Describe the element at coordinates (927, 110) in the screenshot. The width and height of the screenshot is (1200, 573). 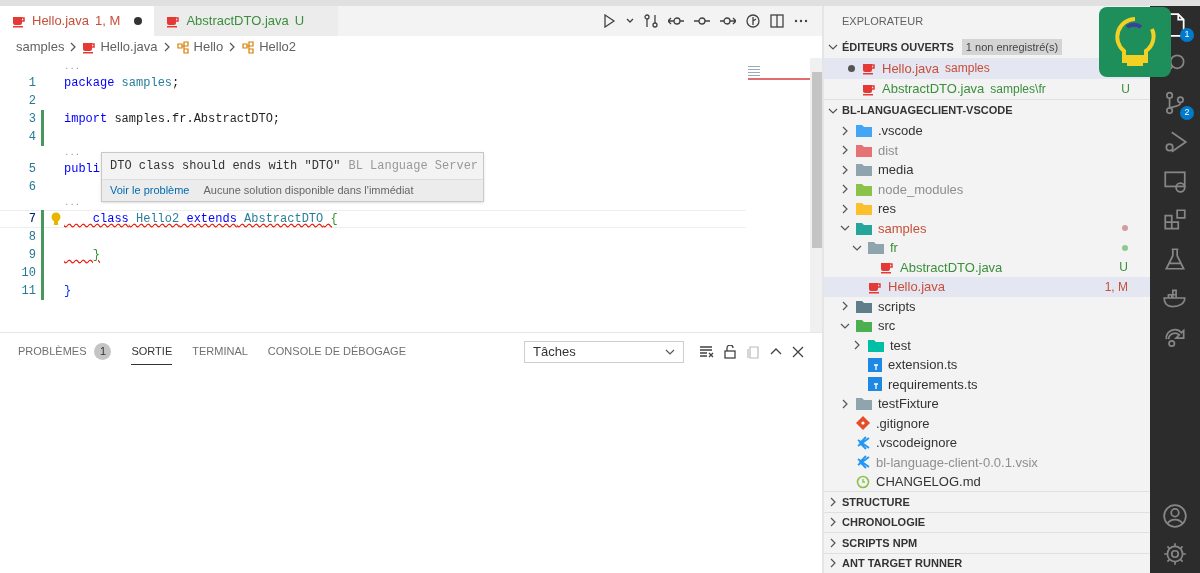
I see `section-header: BL-LANGUAGECLIENT-VSCODE` at that location.